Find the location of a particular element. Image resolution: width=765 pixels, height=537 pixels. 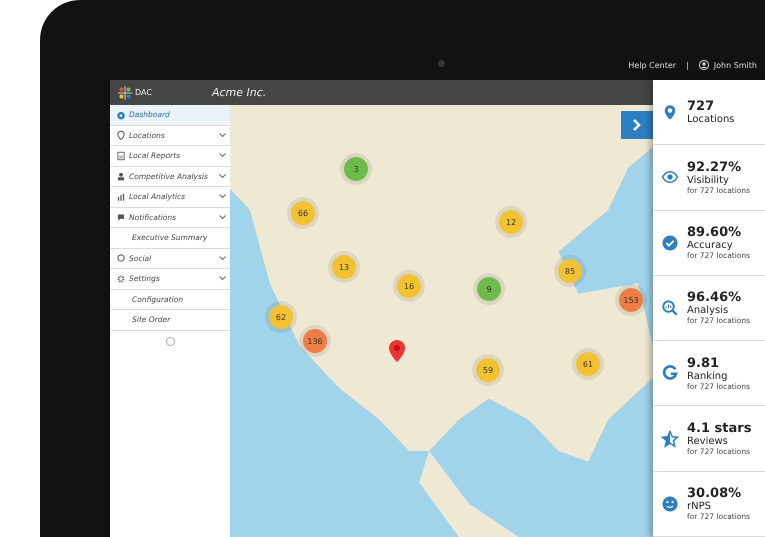

stat-label: Analysis is located at coordinates (708, 310).